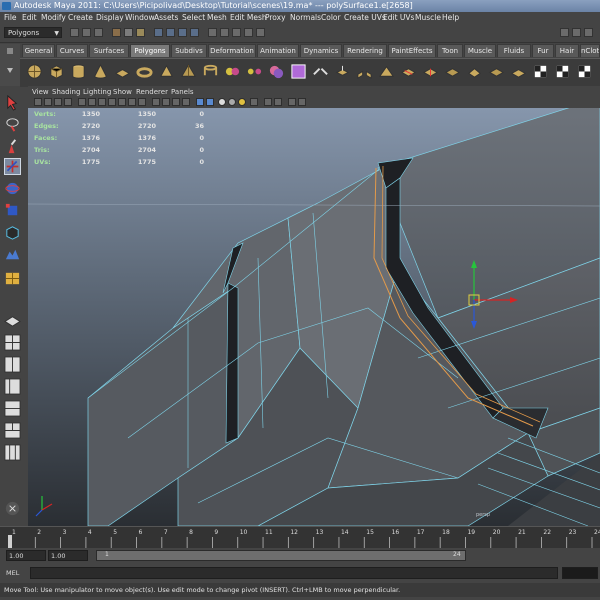  Describe the element at coordinates (80, 18) in the screenshot. I see `menu-create: Create` at that location.